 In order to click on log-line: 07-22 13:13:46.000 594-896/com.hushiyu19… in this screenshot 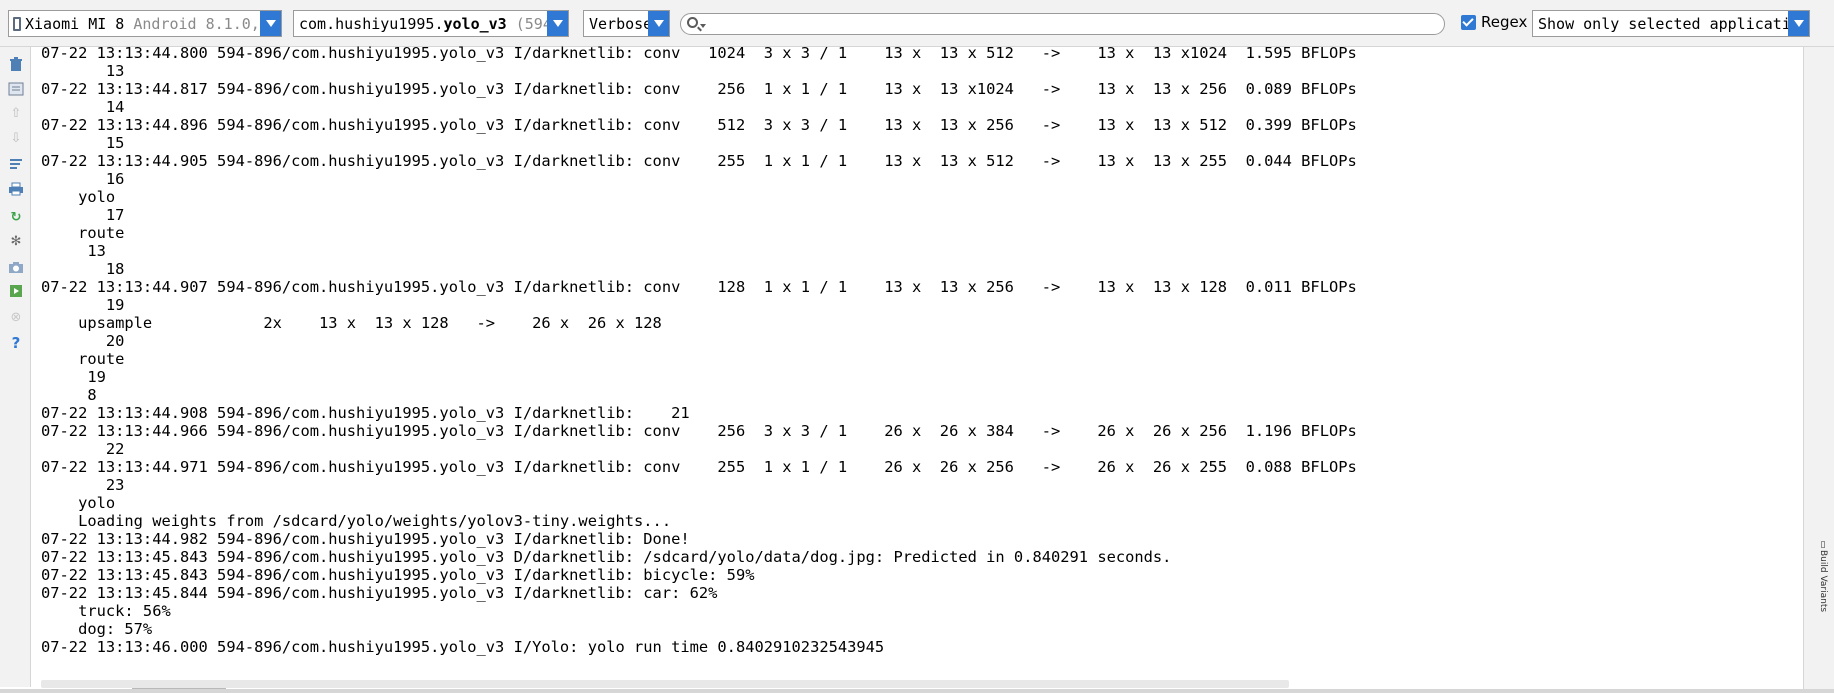, I will do `click(463, 647)`.